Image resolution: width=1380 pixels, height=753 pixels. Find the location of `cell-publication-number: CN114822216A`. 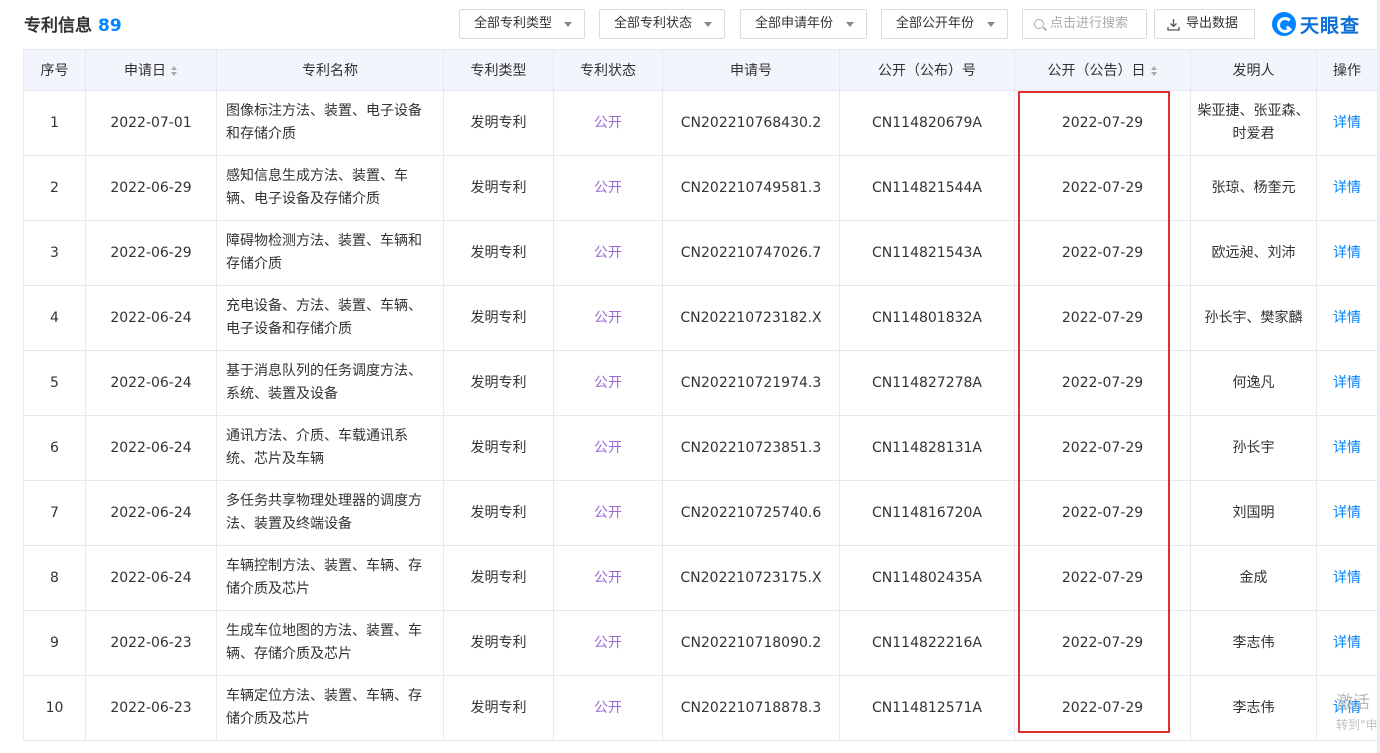

cell-publication-number: CN114822216A is located at coordinates (927, 643).